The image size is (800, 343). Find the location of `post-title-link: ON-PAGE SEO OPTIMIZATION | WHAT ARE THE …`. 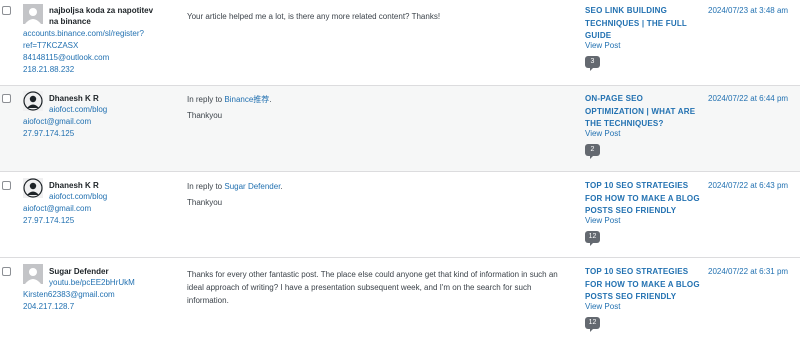

post-title-link: ON-PAGE SEO OPTIMIZATION | WHAT ARE THE … is located at coordinates (644, 112).